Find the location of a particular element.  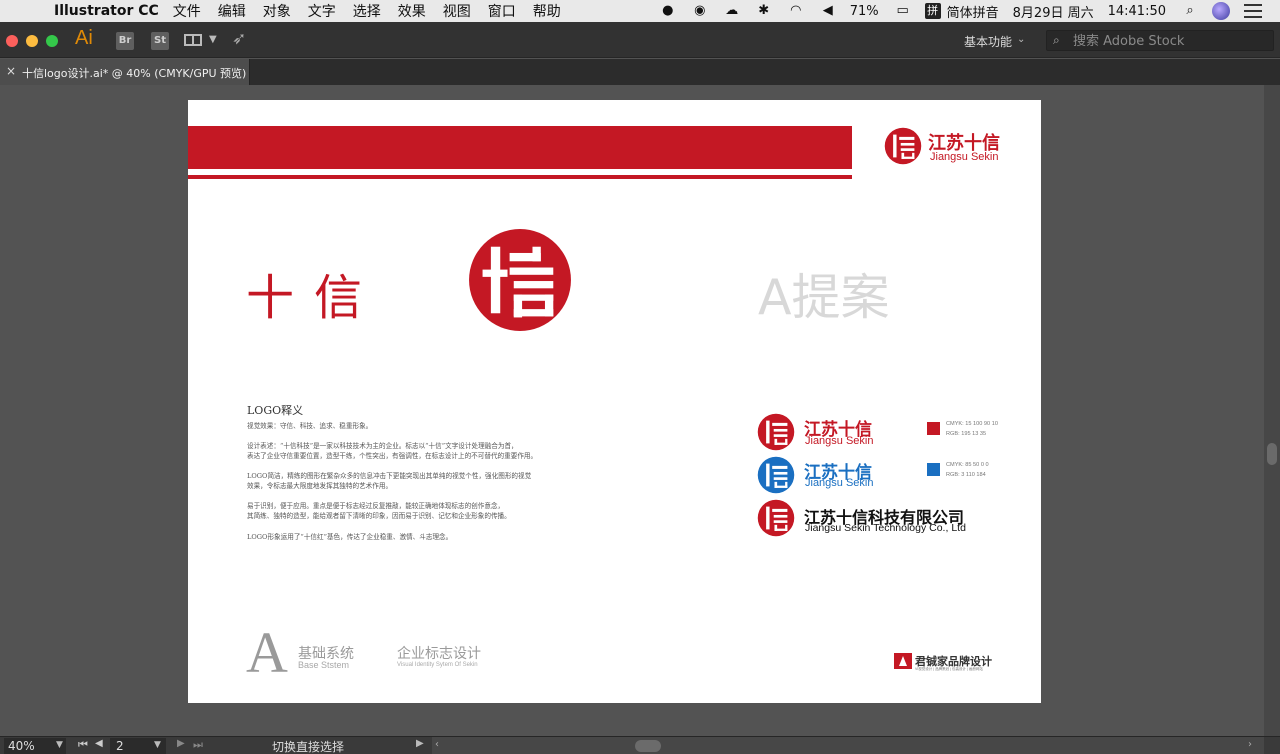

blue-color-swatch is located at coordinates (933, 469).